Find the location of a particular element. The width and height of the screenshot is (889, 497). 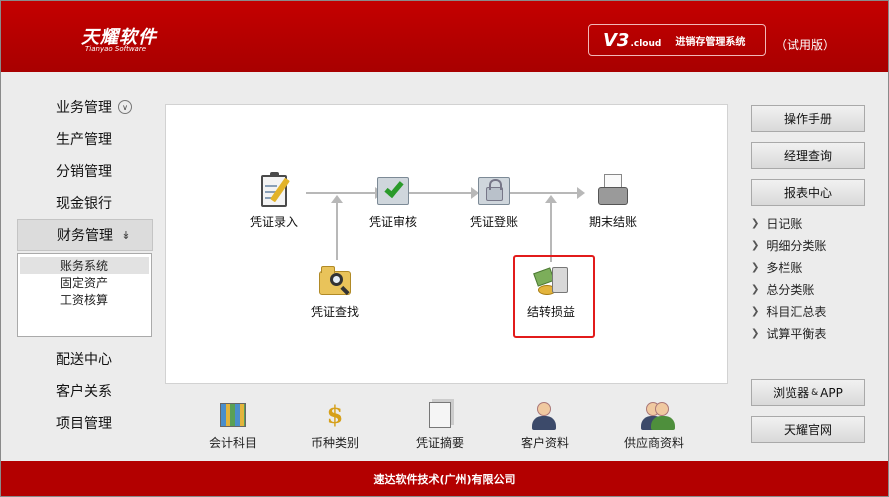

system-name: 进销存管理系统 is located at coordinates (710, 42).